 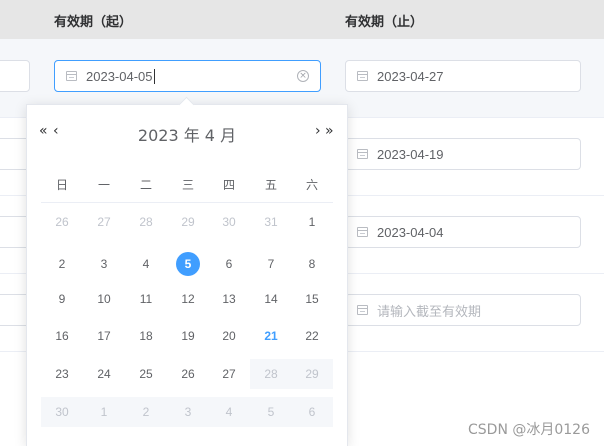 I want to click on day-number: 8, so click(x=312, y=264).